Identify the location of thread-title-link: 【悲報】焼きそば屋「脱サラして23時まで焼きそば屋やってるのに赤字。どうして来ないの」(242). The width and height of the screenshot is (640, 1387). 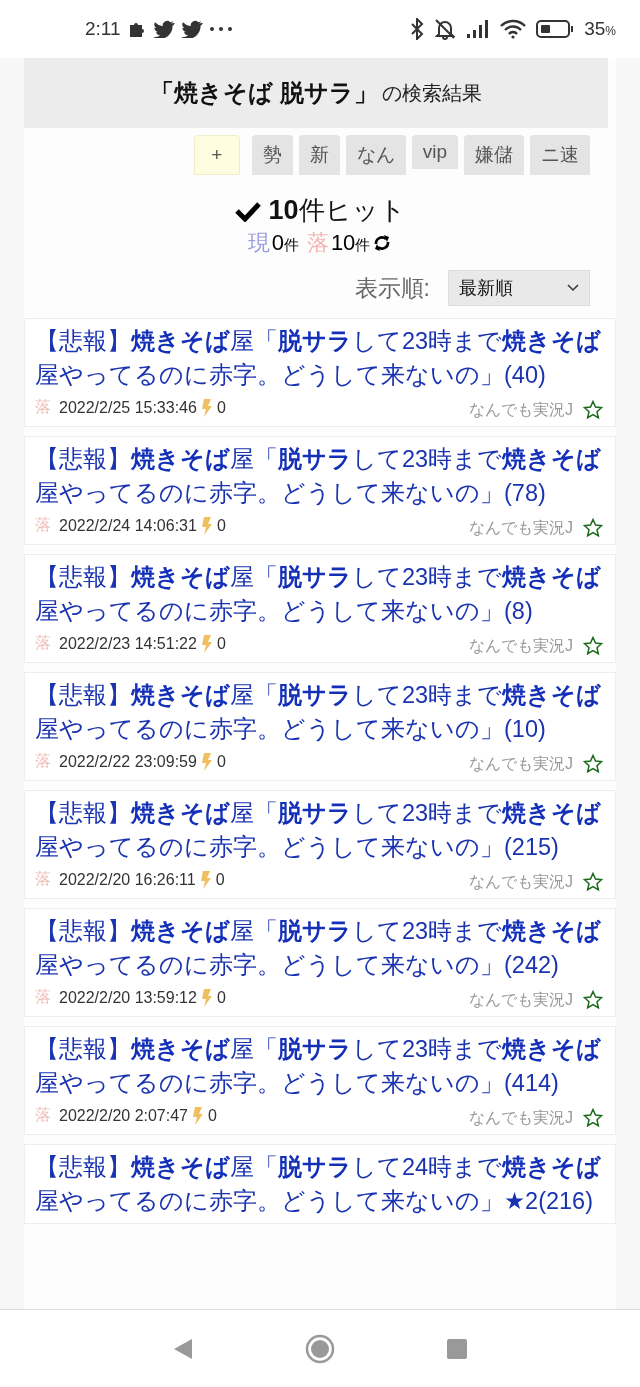
(319, 948).